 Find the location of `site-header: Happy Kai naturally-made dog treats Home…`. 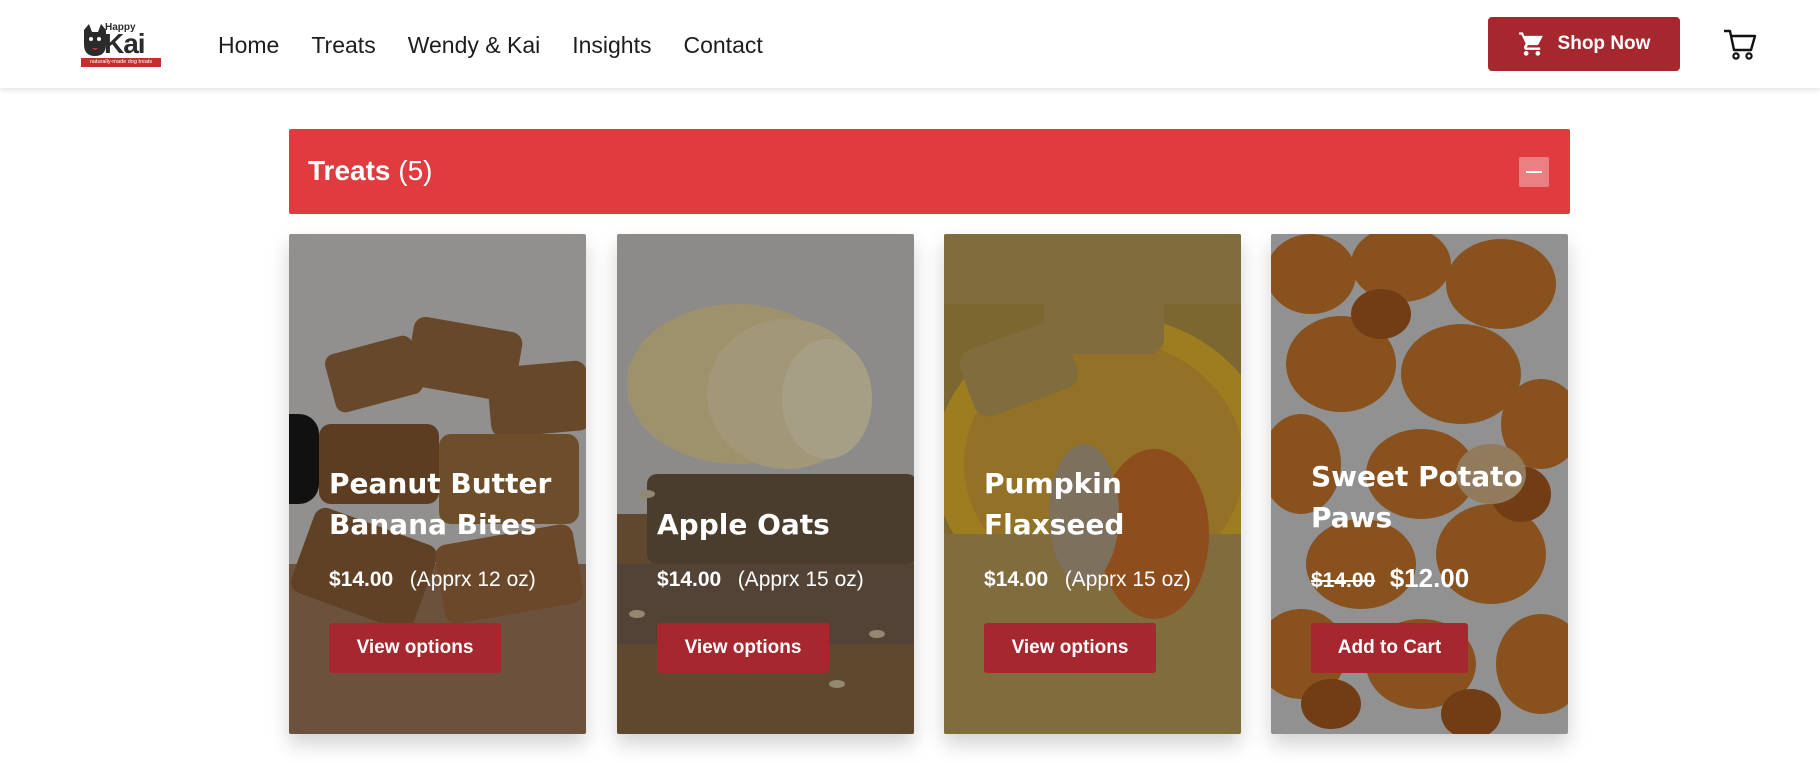

site-header: Happy Kai naturally-made dog treats Home… is located at coordinates (910, 44).